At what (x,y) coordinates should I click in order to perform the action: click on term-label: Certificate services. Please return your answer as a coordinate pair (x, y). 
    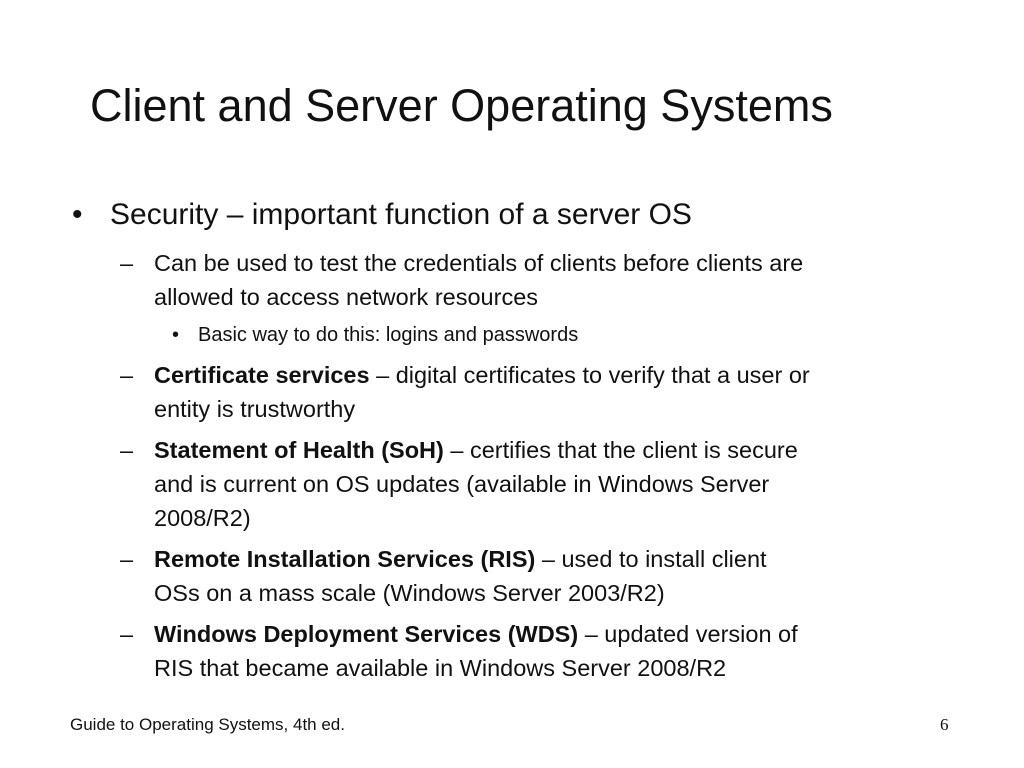
    Looking at the image, I should click on (262, 375).